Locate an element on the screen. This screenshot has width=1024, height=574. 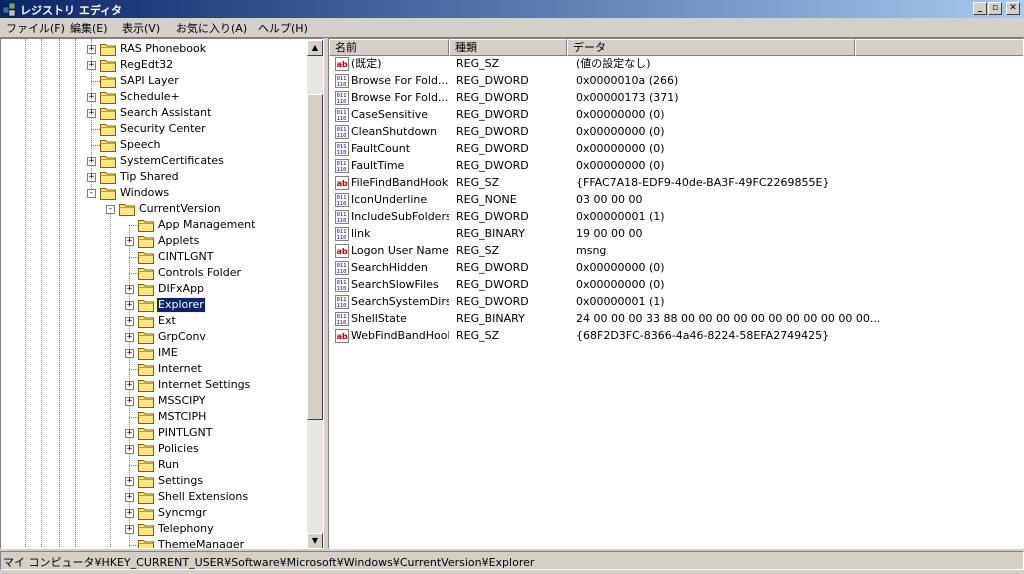
column-header-type: 種類 is located at coordinates (508, 47).